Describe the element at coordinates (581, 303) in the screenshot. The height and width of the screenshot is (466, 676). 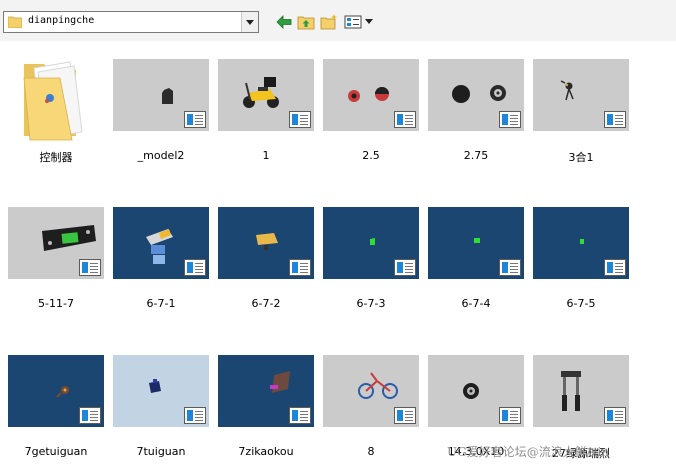
I see `item-label: 6-7-5` at that location.